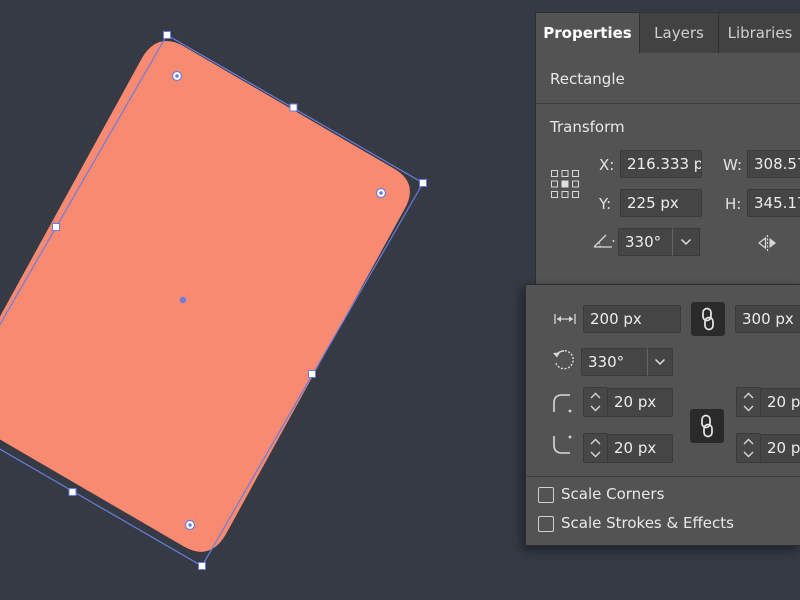 The image size is (800, 600). What do you see at coordinates (167, 35) in the screenshot?
I see `resize-handle-top` at bounding box center [167, 35].